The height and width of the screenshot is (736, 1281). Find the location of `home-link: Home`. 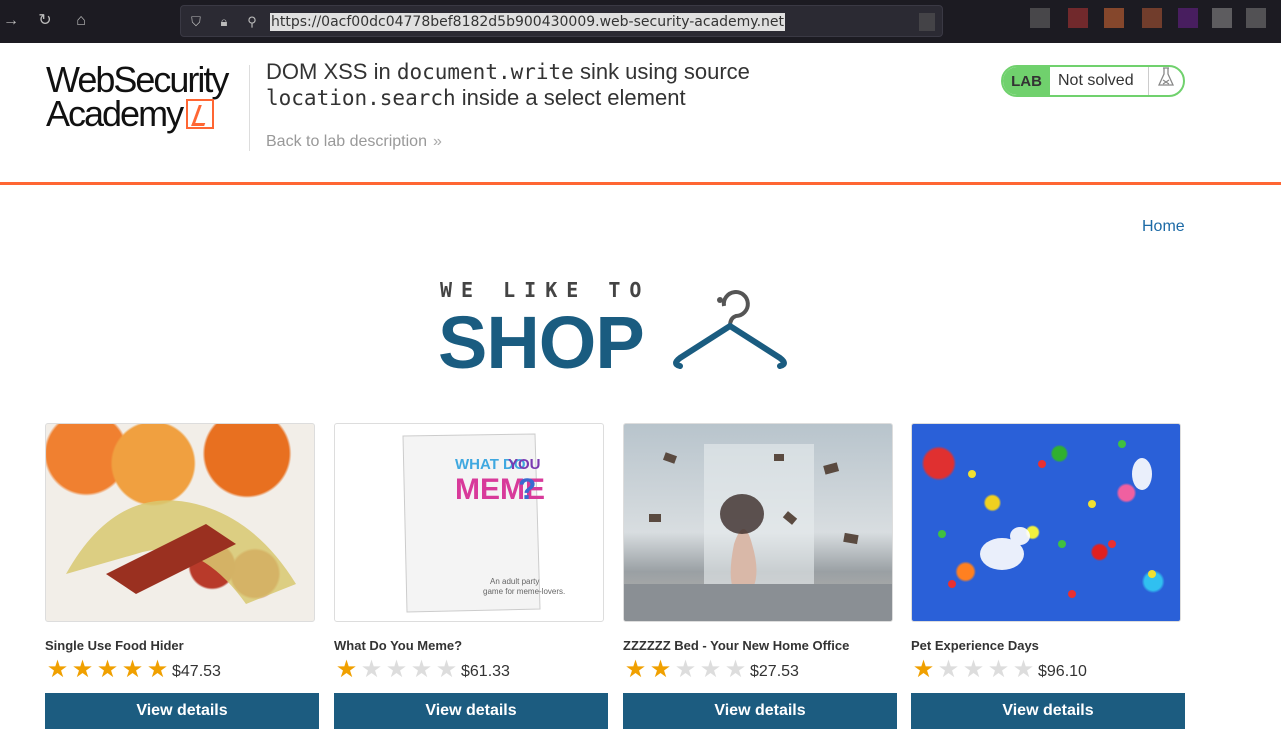

home-link: Home is located at coordinates (1163, 227).